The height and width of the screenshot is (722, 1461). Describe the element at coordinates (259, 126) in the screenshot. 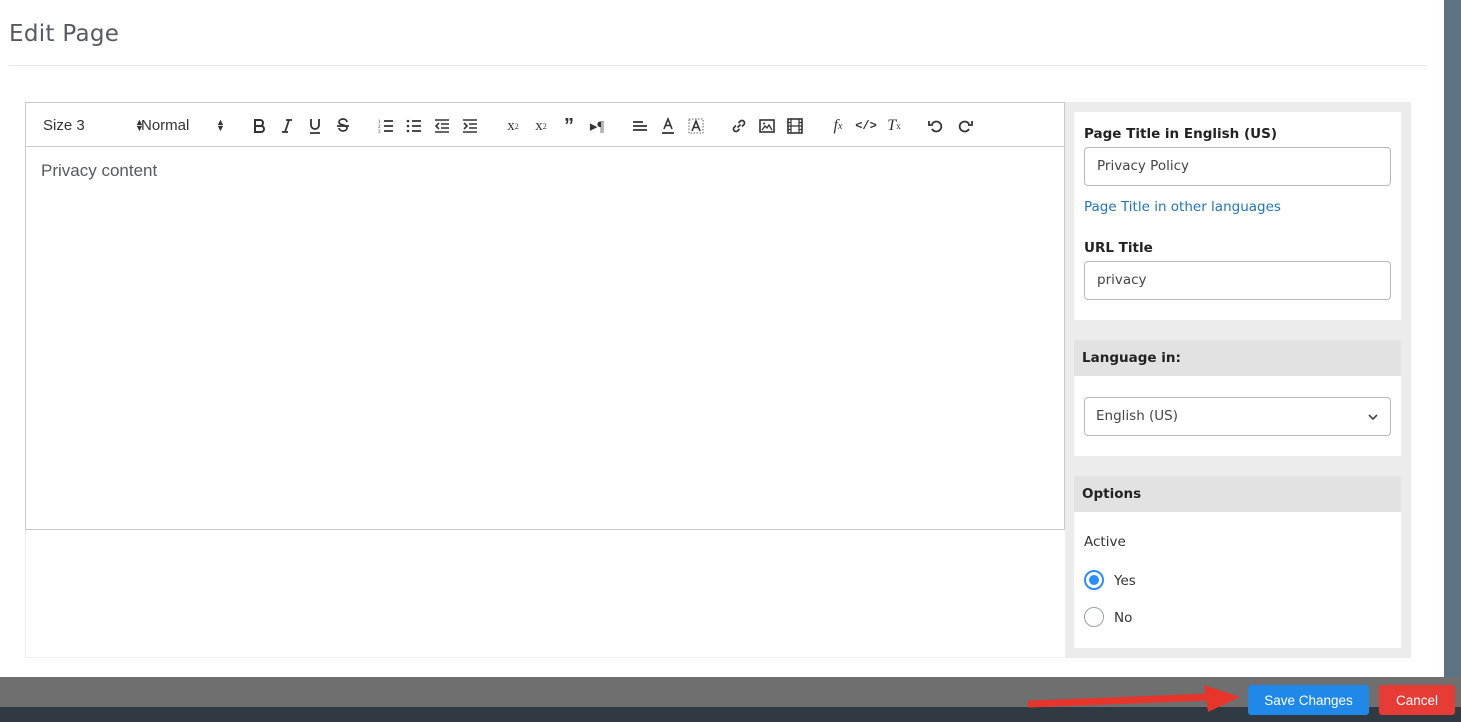

I see `bold-icon` at that location.